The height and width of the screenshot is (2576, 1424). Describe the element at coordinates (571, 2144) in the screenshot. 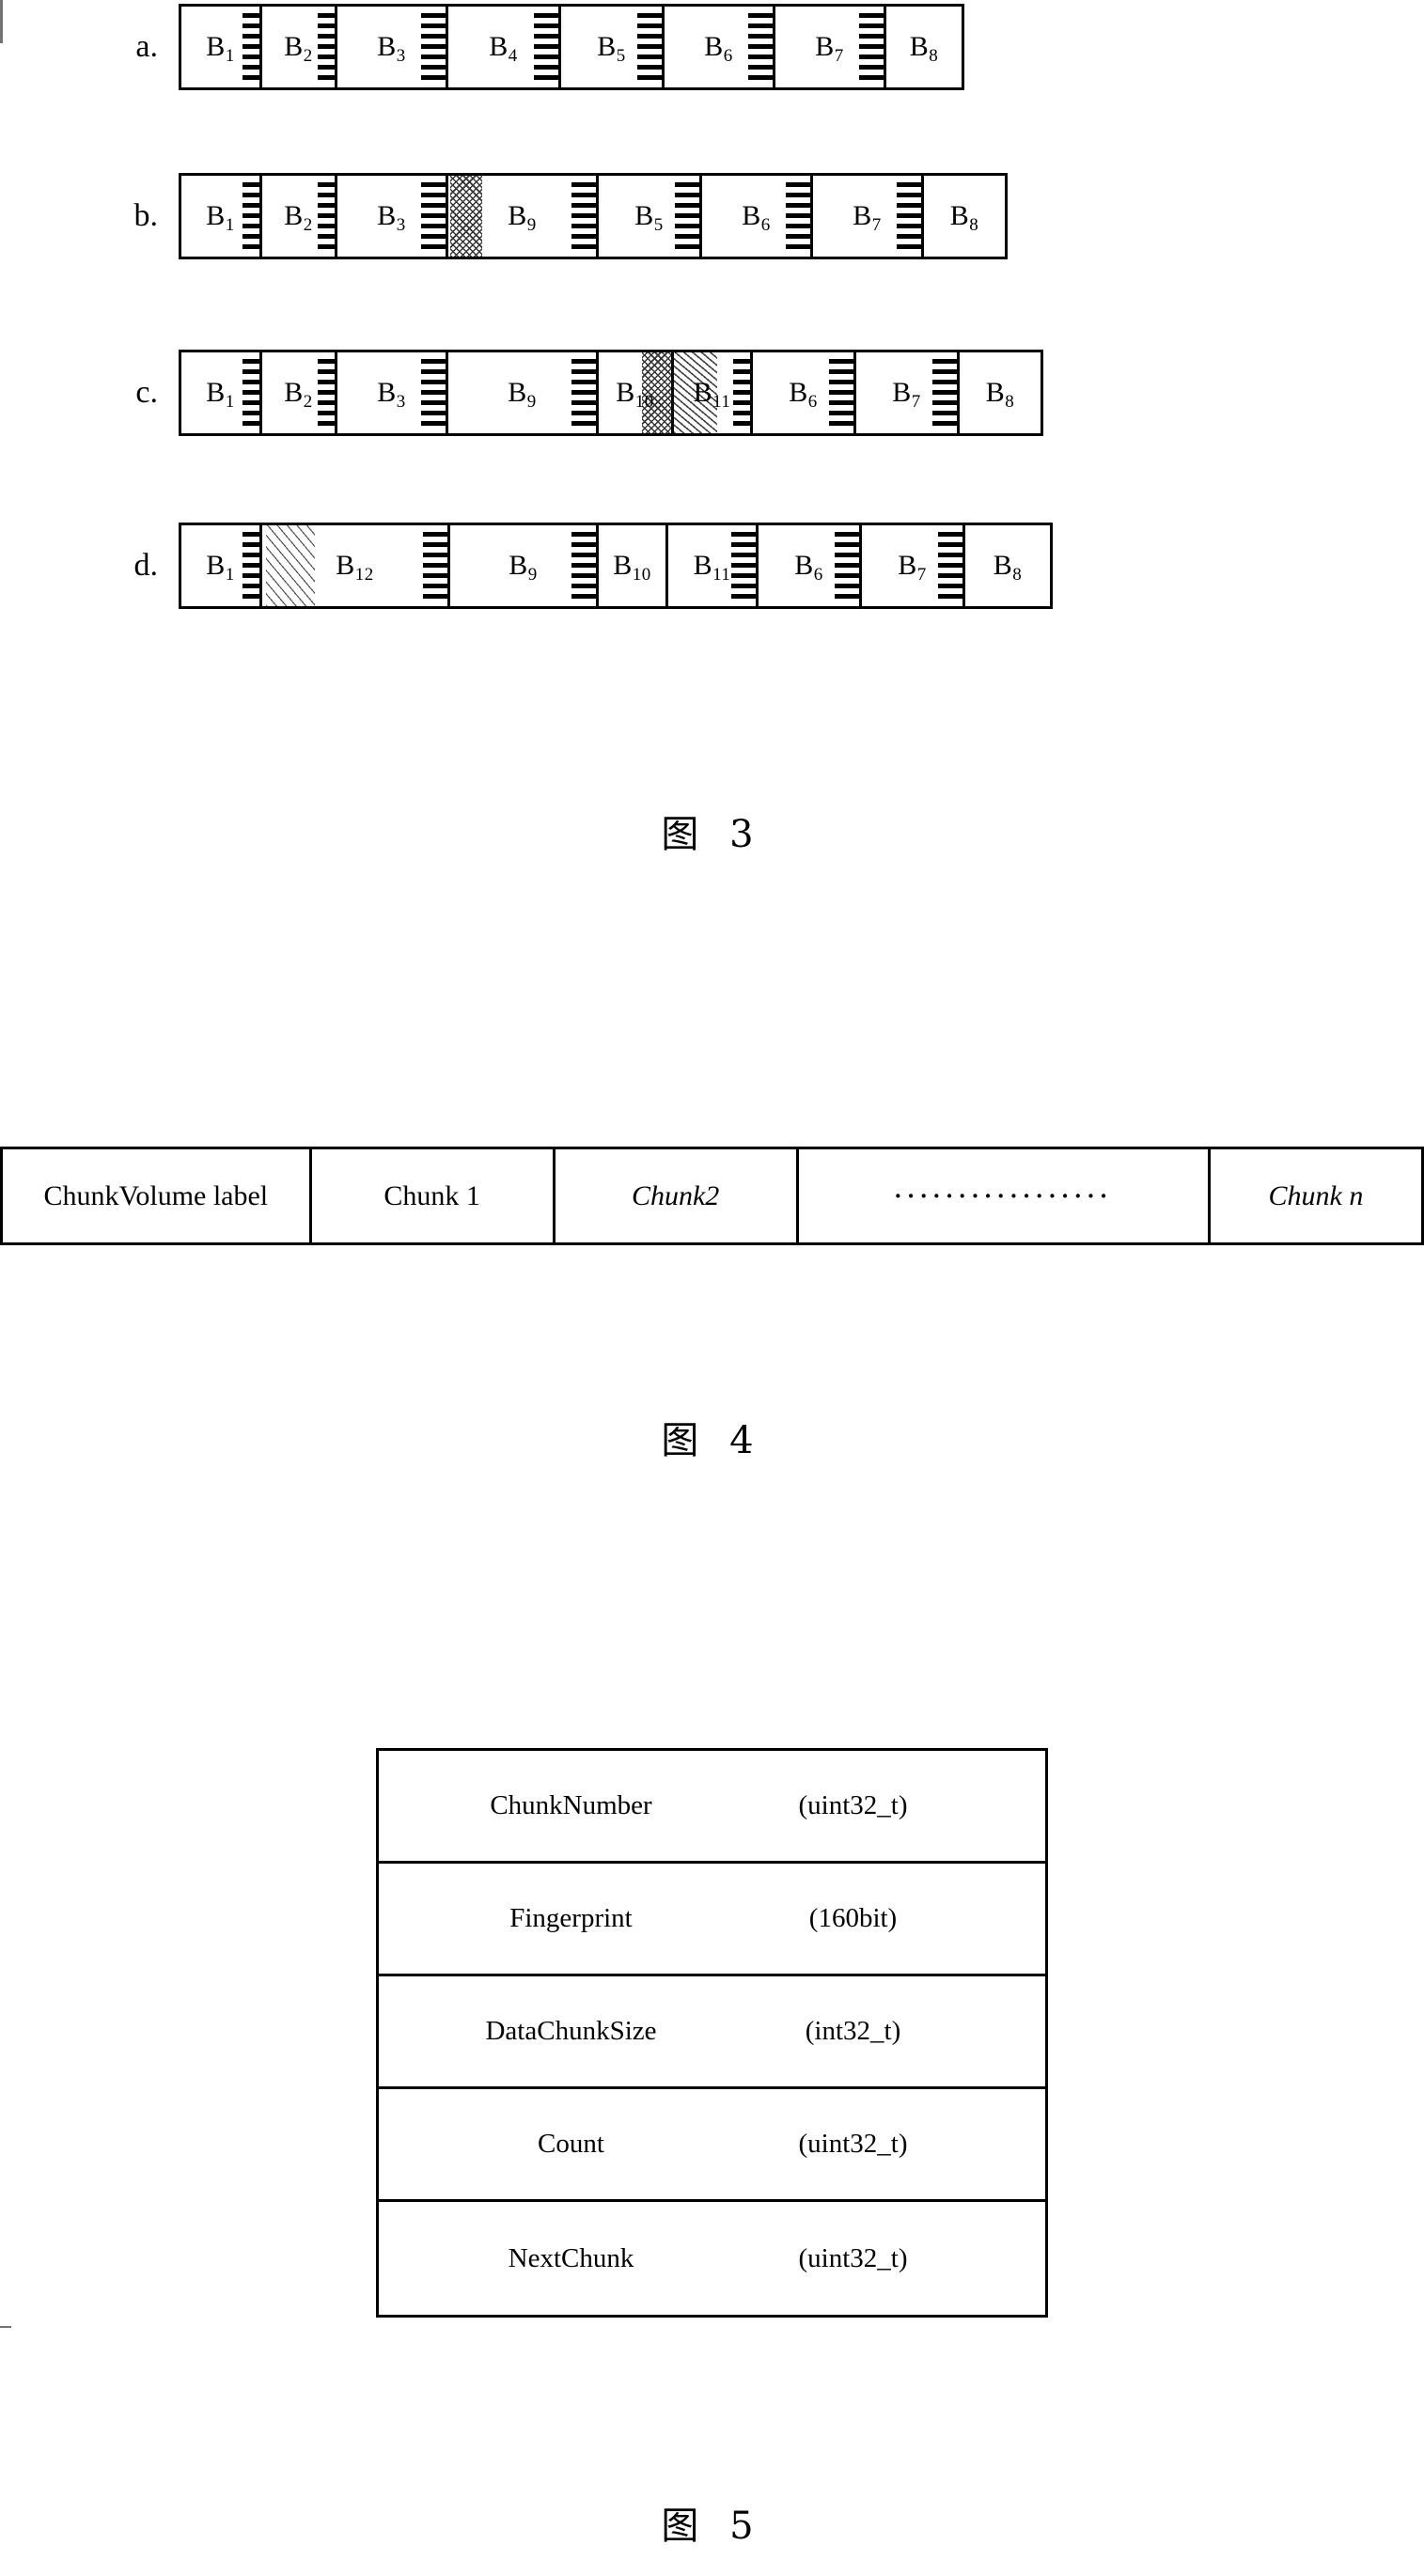

I see `struct-field-name: Count` at that location.